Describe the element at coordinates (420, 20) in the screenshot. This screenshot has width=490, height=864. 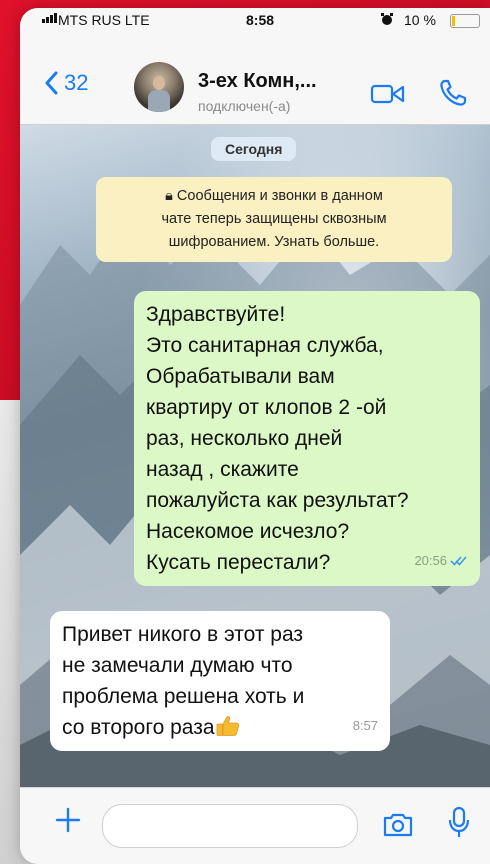
I see `battery-percent: 10 %` at that location.